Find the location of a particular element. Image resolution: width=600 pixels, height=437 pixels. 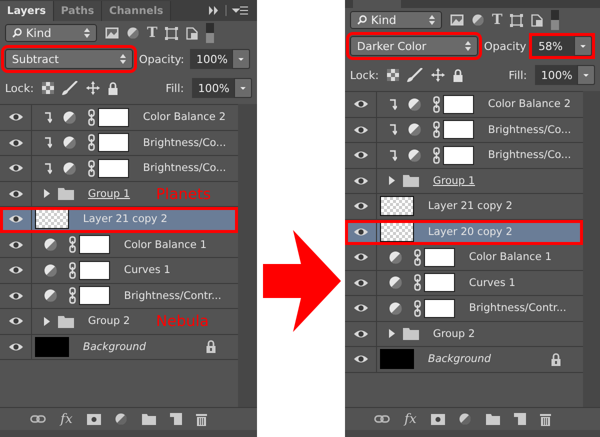

layer-name: Layer 21 copy 2 is located at coordinates (470, 206).